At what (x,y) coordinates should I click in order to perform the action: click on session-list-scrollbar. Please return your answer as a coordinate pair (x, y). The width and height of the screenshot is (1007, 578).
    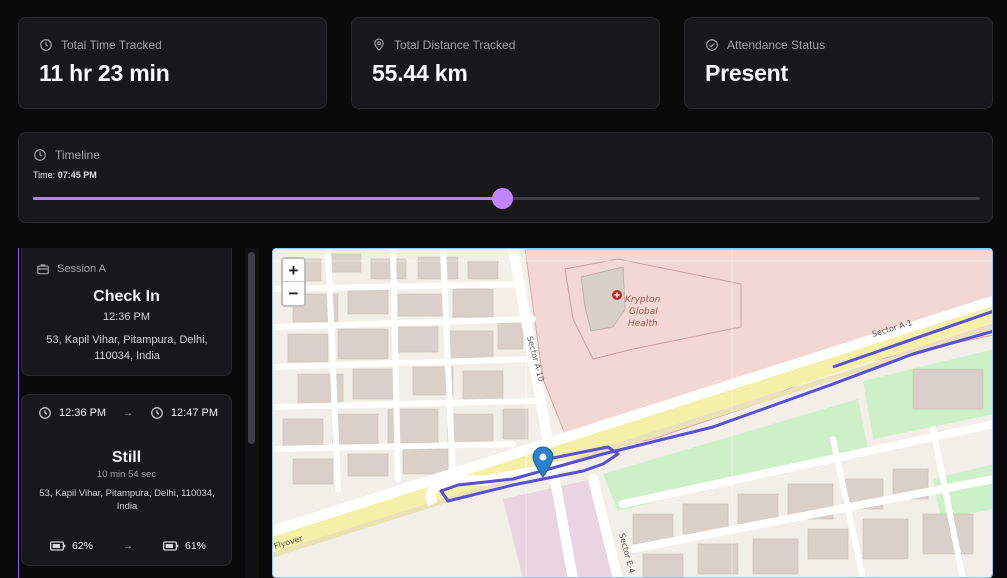
    Looking at the image, I should click on (252, 413).